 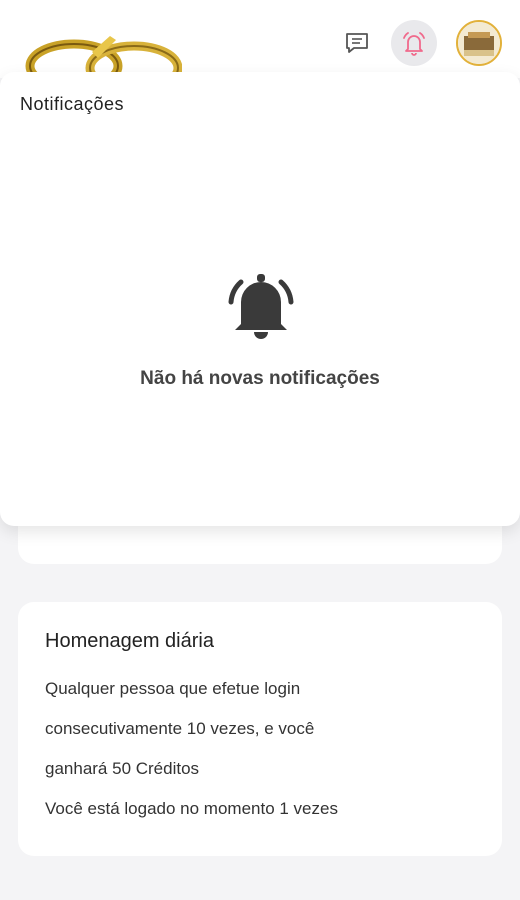 I want to click on notifications-title: Notificações, so click(x=72, y=104).